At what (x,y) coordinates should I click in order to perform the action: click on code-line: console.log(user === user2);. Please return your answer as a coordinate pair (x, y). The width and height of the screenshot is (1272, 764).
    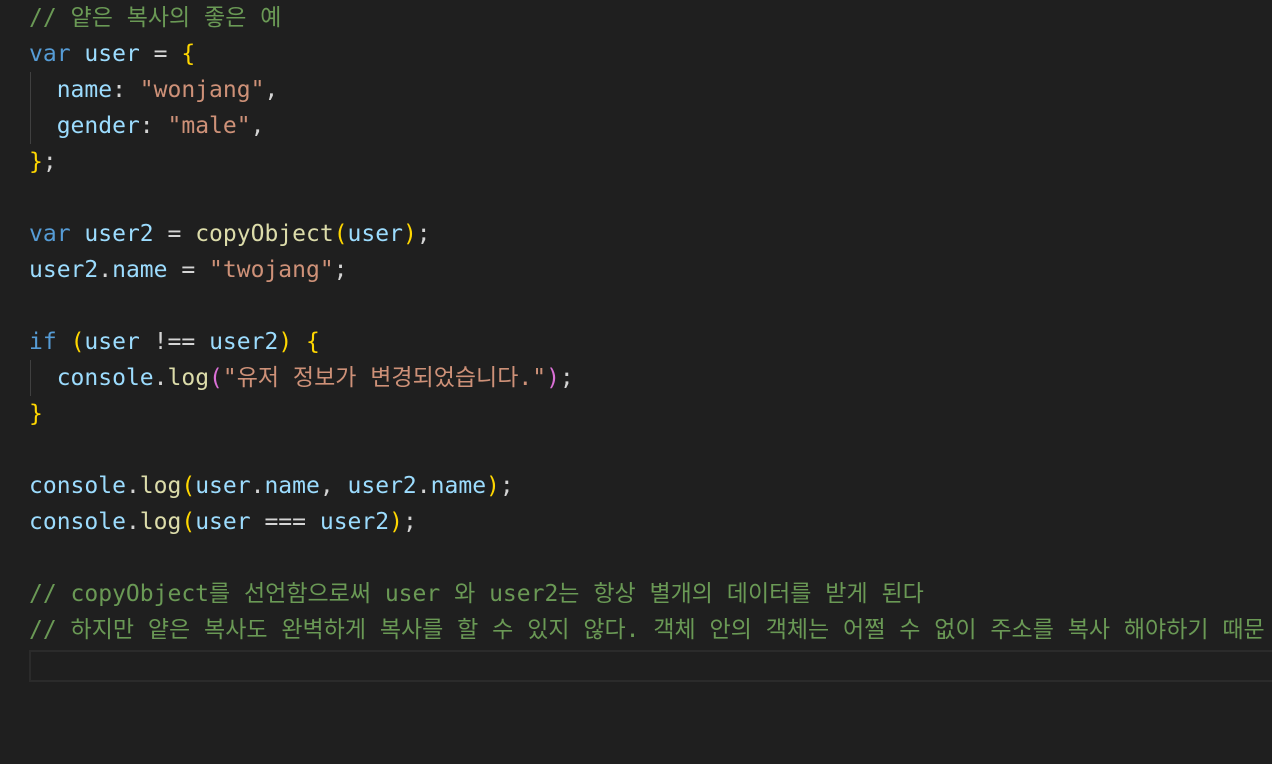
    Looking at the image, I should click on (223, 522).